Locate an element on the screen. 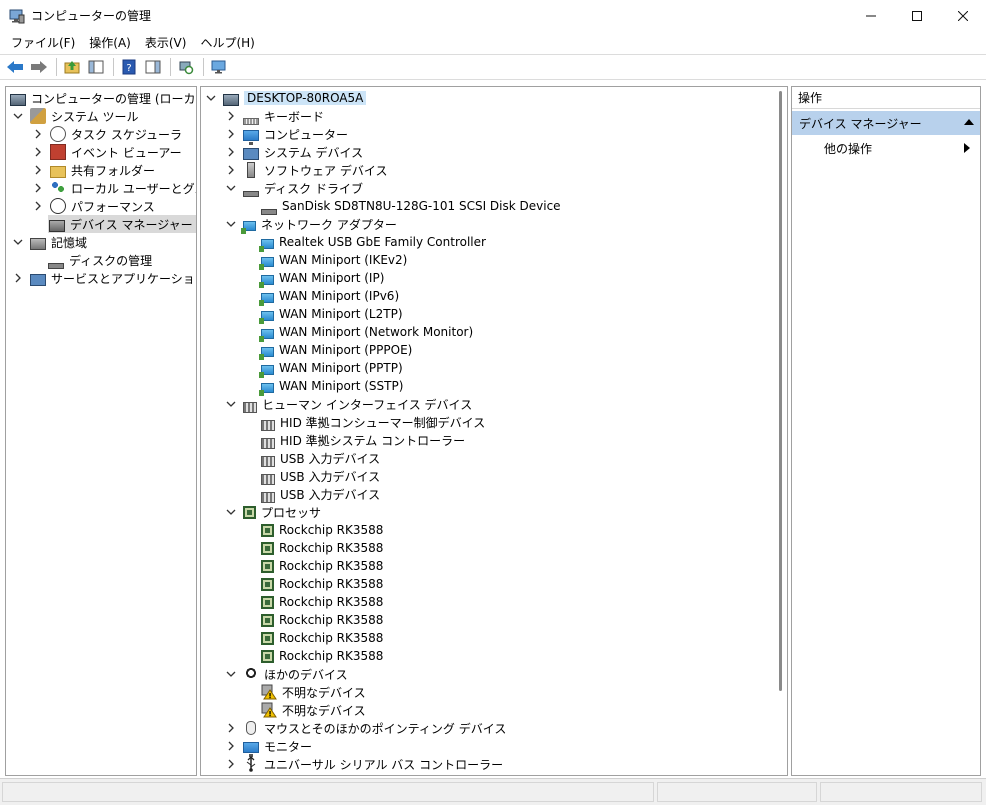  category-label: ネットワーク アダプター is located at coordinates (329, 224).